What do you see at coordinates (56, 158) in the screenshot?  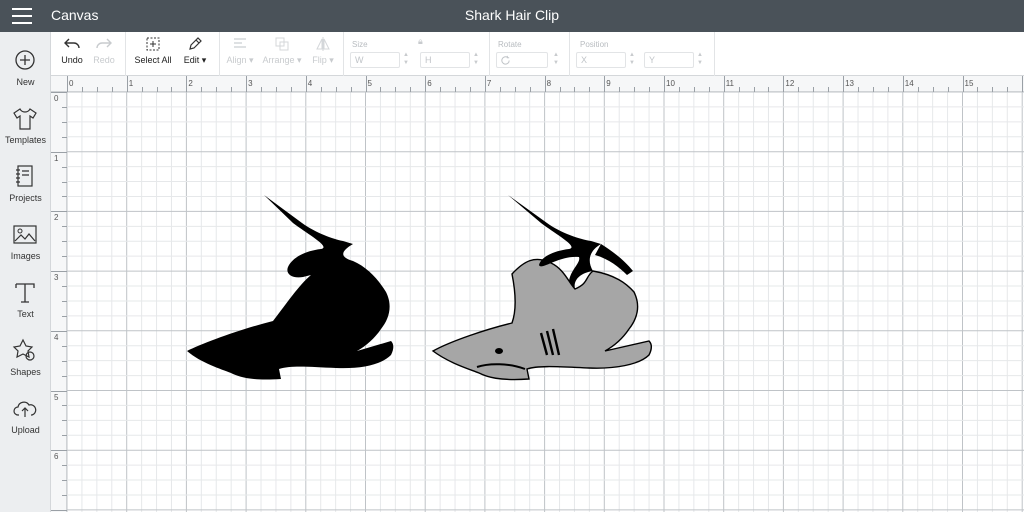 I see `ruler-left-label: 1` at bounding box center [56, 158].